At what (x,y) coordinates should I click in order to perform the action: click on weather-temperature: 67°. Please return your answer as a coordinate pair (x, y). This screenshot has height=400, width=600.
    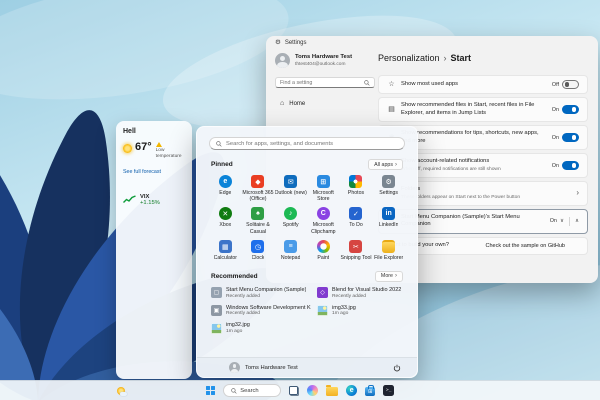
    Looking at the image, I should click on (143, 147).